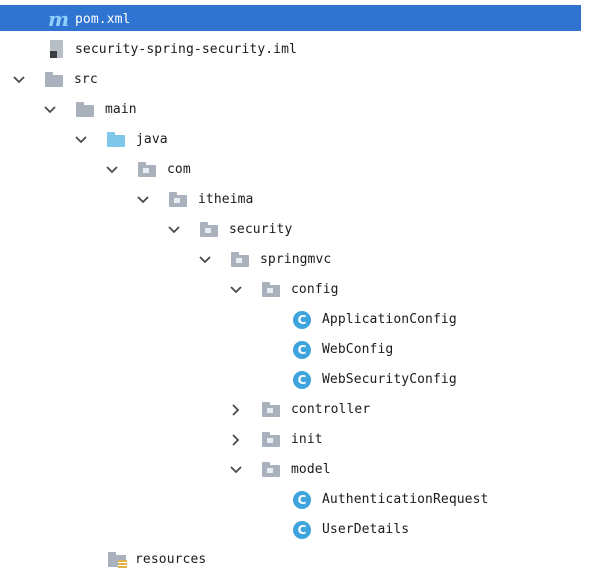 This screenshot has width=597, height=586. What do you see at coordinates (366, 529) in the screenshot?
I see `tree-item-label: UserDetails` at bounding box center [366, 529].